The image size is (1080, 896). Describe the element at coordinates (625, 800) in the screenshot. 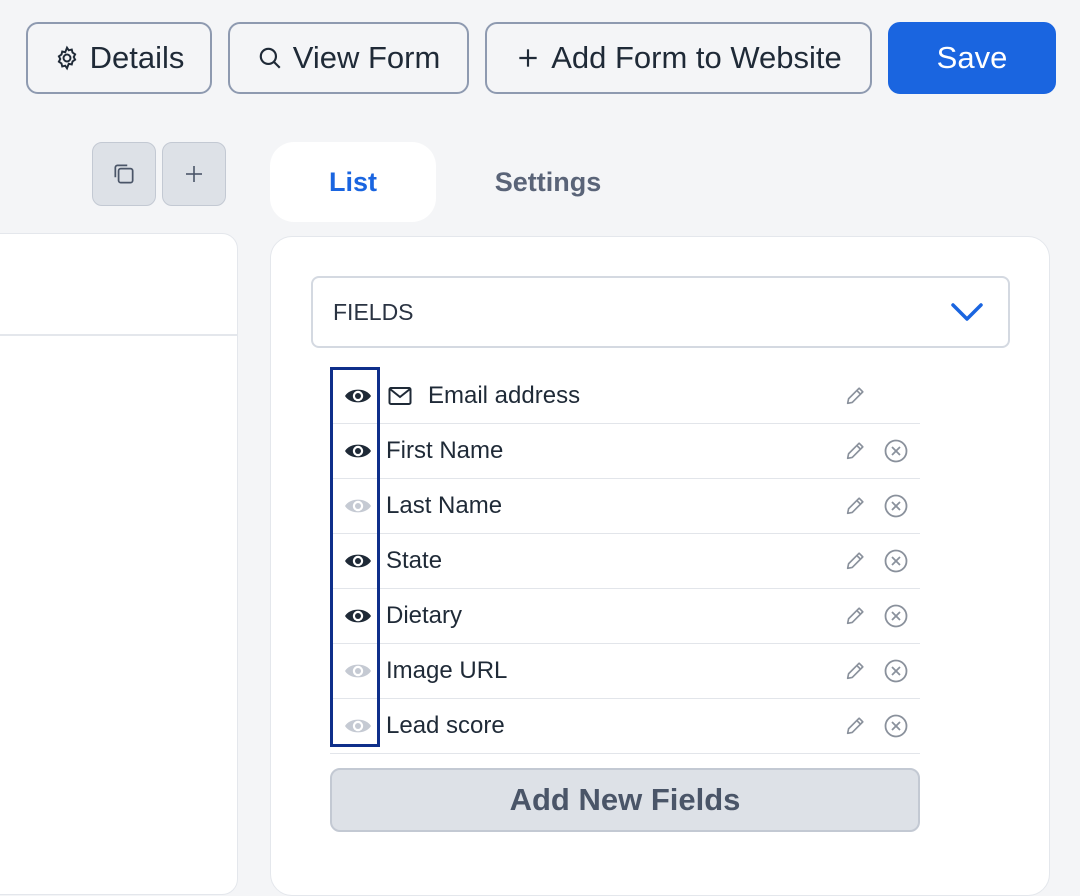

I see `add-new-fields-button: Add New Fields` at that location.